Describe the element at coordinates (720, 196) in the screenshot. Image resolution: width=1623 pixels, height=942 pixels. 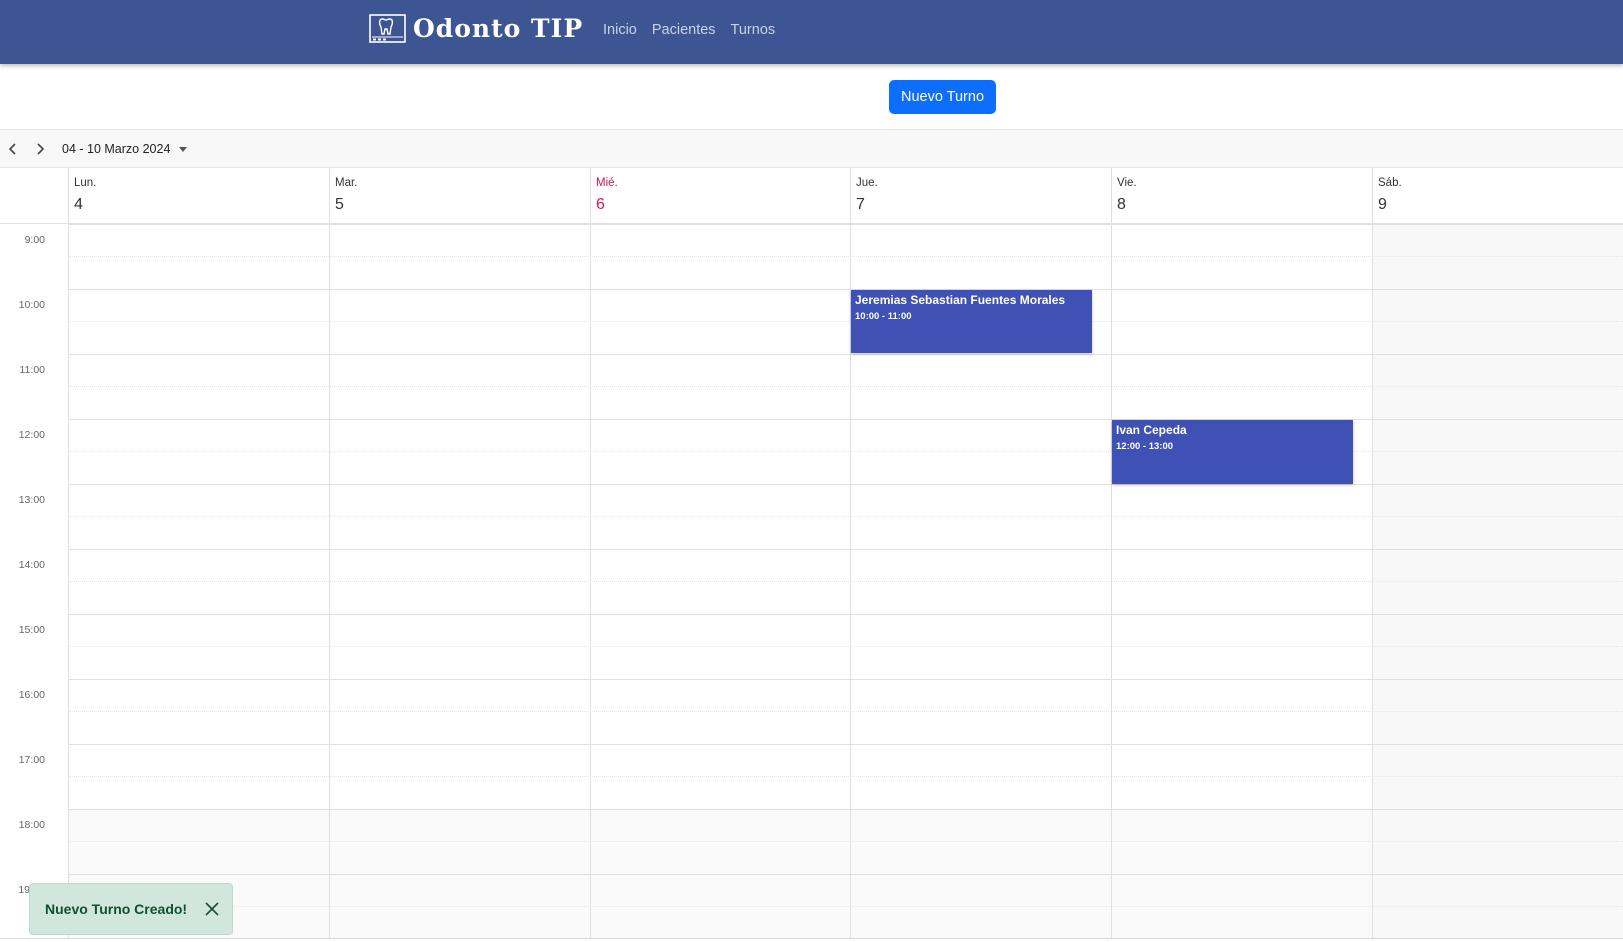
I see `day-header-mie: Mié. 6` at that location.